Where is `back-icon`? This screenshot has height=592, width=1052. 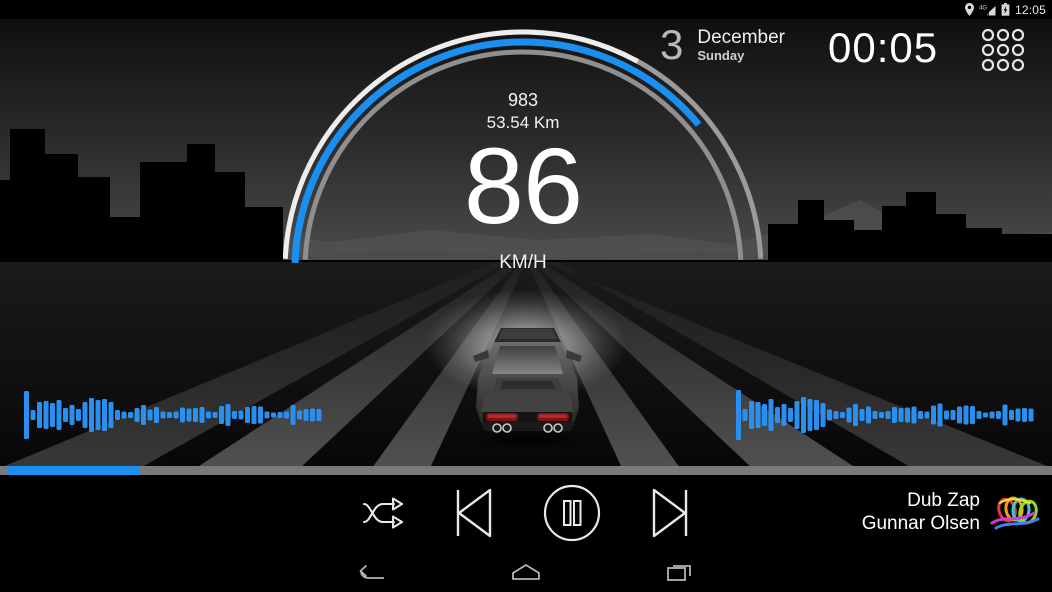
back-icon is located at coordinates (371, 571).